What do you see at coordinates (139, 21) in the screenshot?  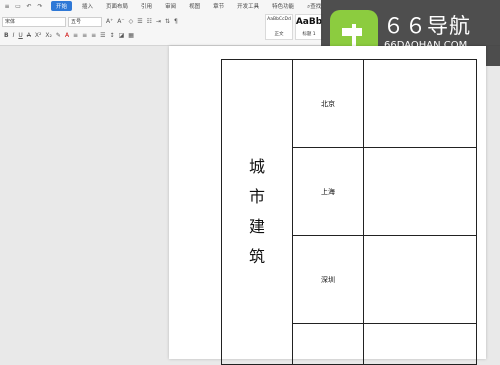 I see `bullets-icon: ☰` at bounding box center [139, 21].